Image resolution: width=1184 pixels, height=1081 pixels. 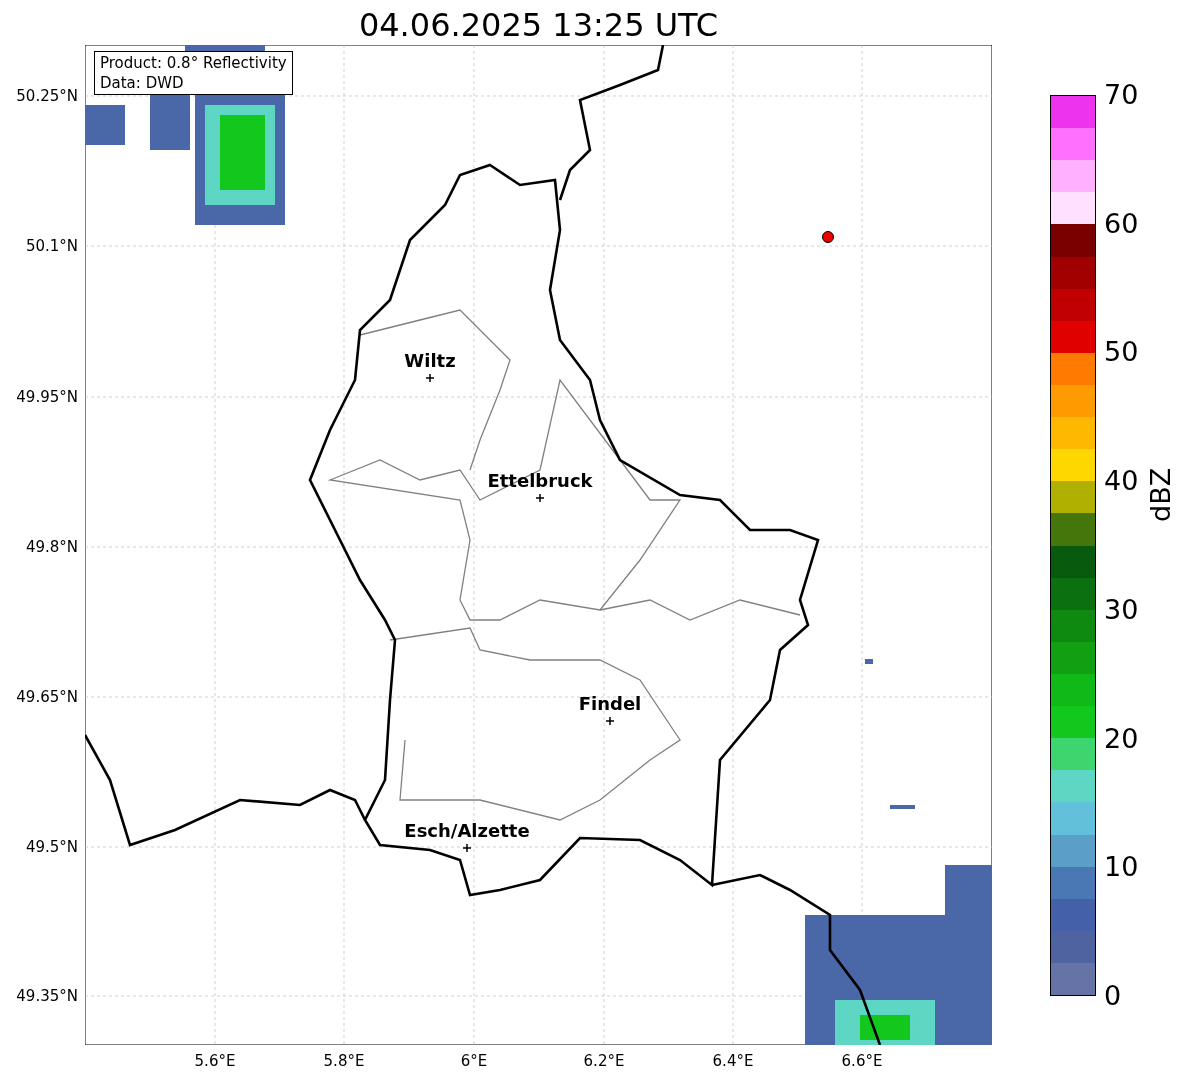 What do you see at coordinates (47, 996) in the screenshot?
I see `latitude-label: 49.35°N` at bounding box center [47, 996].